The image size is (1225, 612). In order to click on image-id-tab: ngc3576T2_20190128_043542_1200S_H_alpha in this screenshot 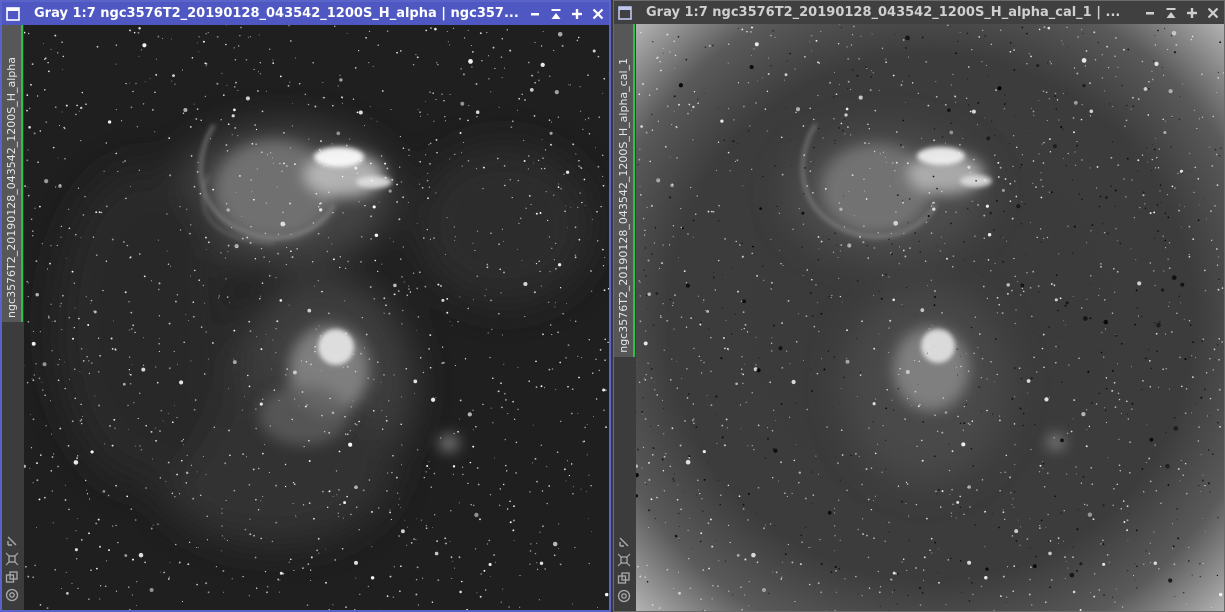, I will do `click(12, 173)`.